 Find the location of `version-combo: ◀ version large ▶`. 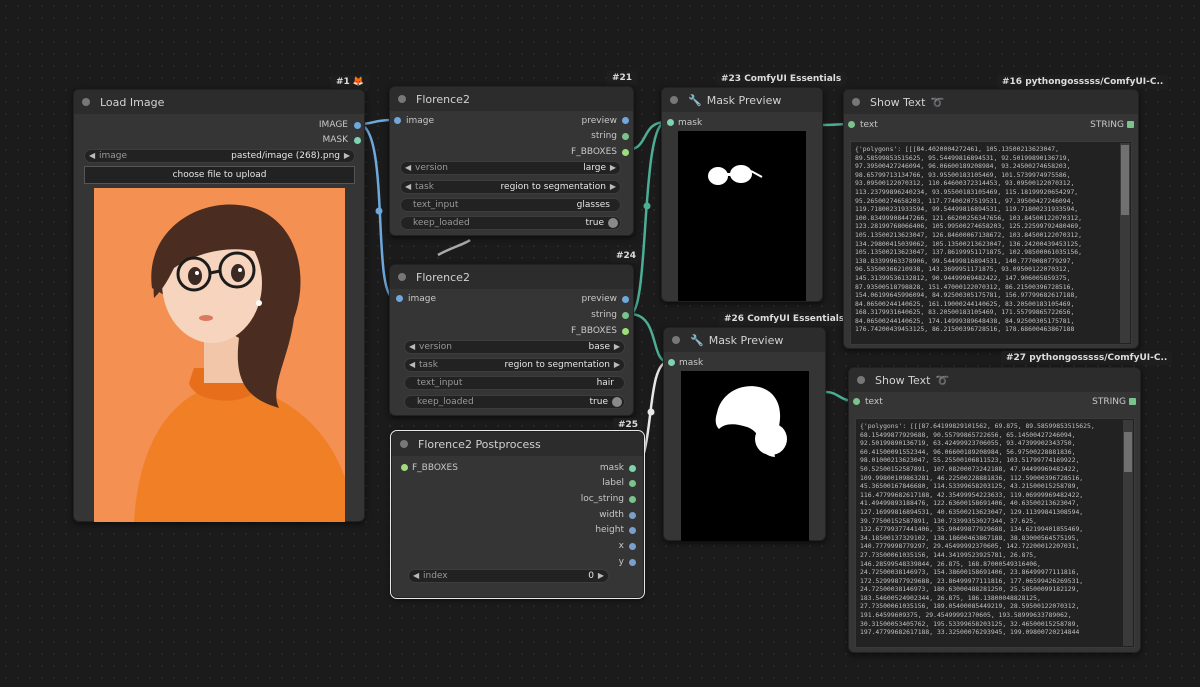

version-combo: ◀ version large ▶ is located at coordinates (510, 168).